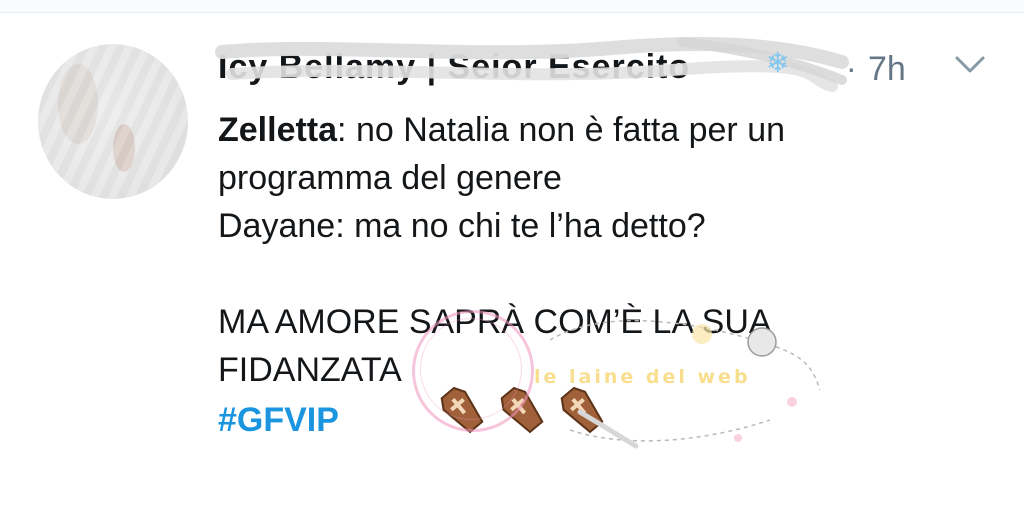  What do you see at coordinates (390, 178) in the screenshot?
I see `tweet-line: programma del genere` at bounding box center [390, 178].